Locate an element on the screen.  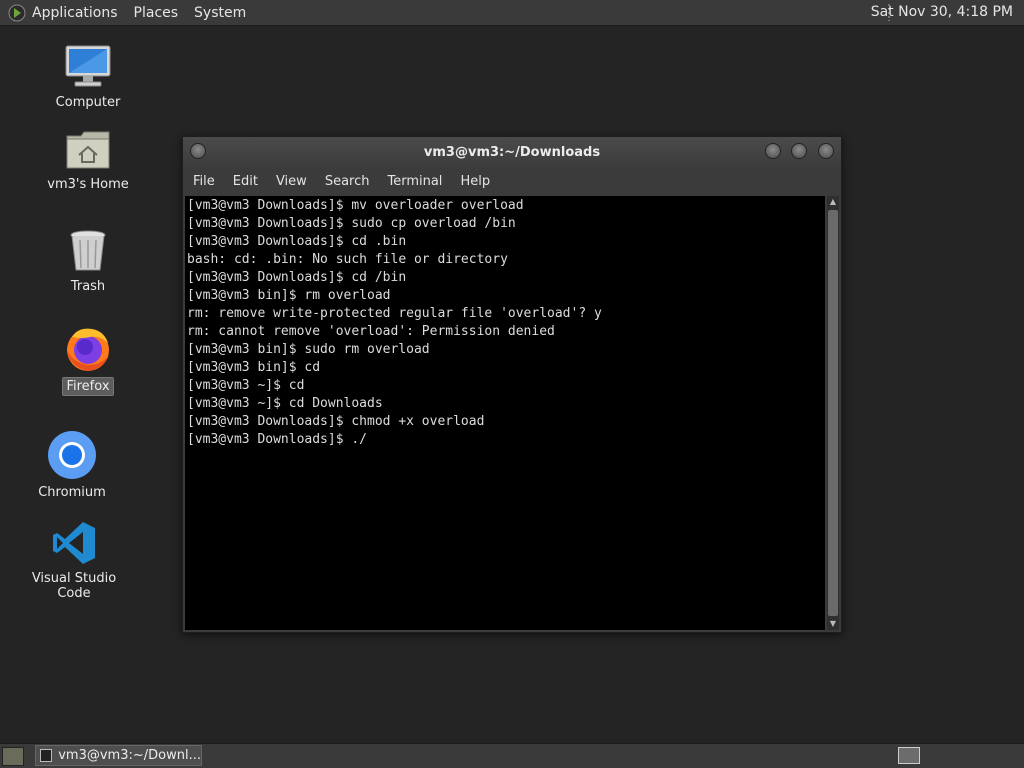
clock: Sat Nov 30, 4:18 PM is located at coordinates (942, 12).